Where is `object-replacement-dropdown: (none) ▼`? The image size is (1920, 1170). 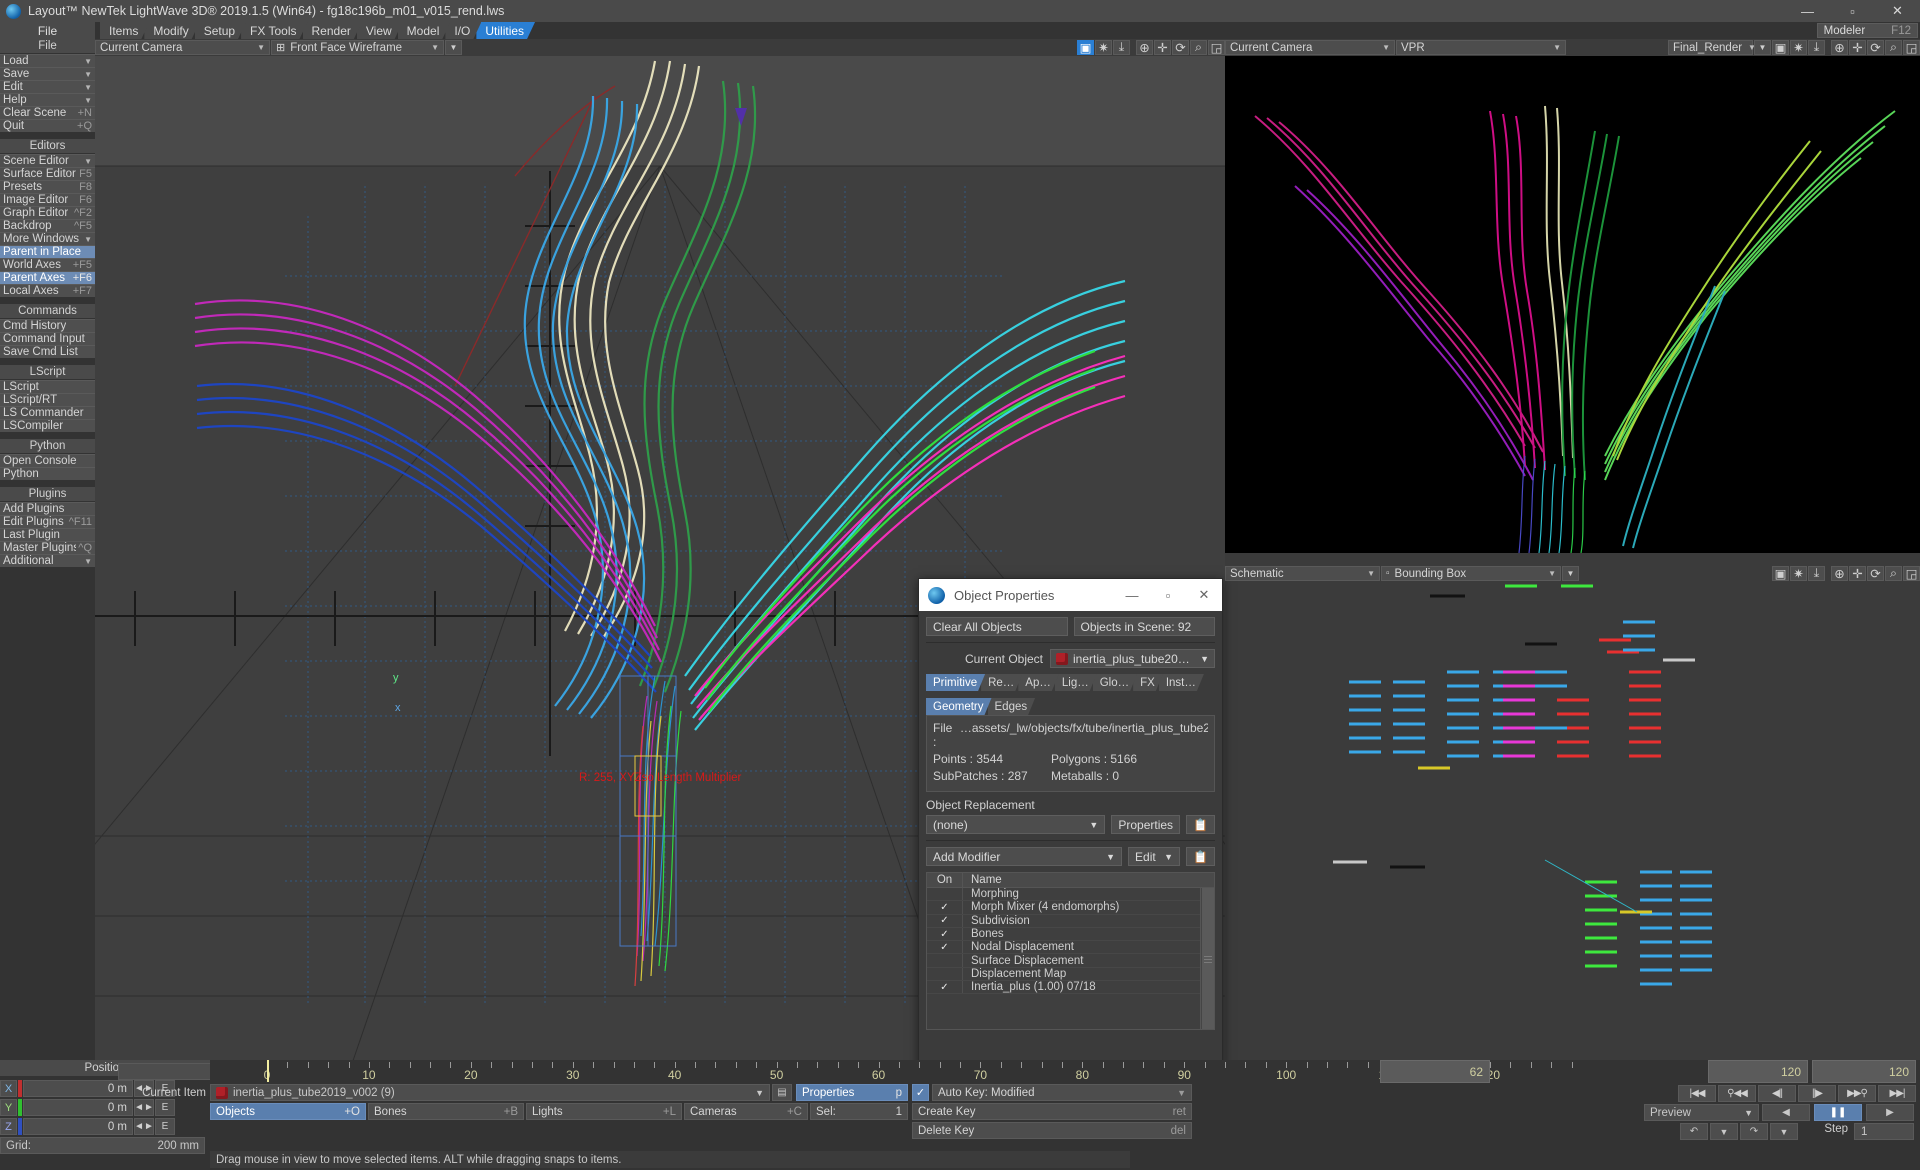 object-replacement-dropdown: (none) ▼ is located at coordinates (1016, 824).